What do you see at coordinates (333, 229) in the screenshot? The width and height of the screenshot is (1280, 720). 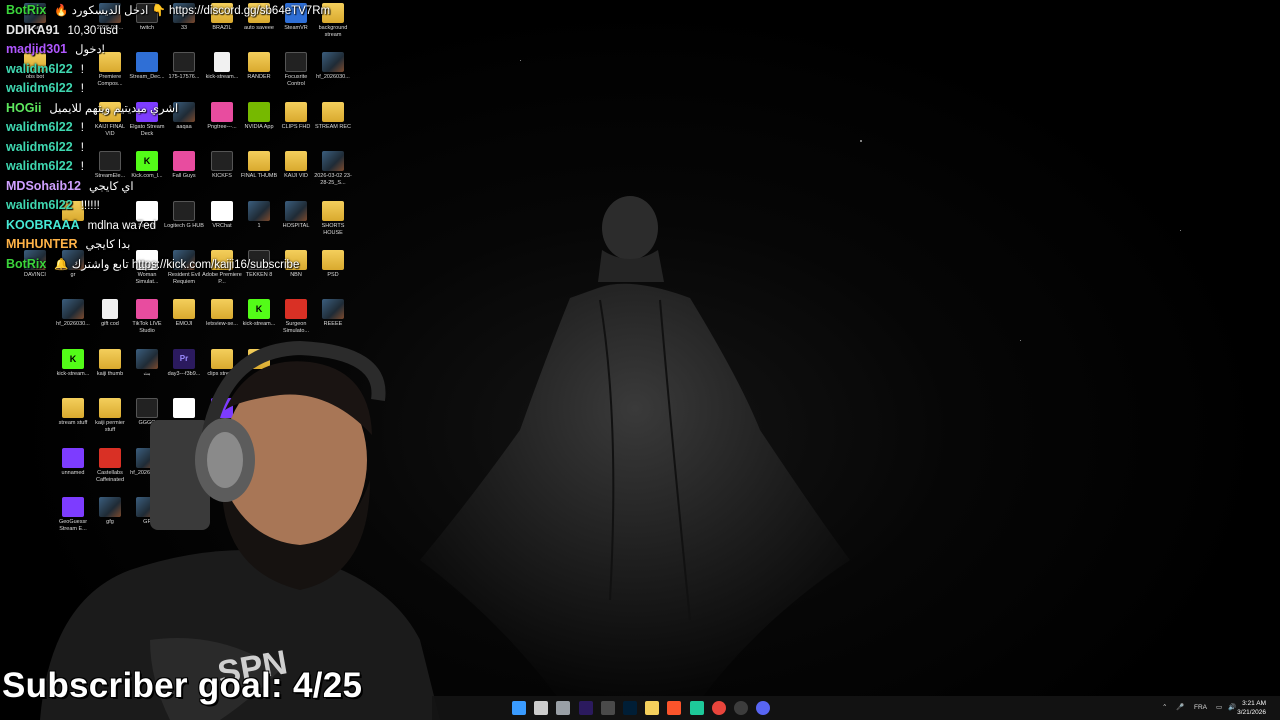 I see `desktop-icon-label: SHORTS HOUSE` at bounding box center [333, 229].